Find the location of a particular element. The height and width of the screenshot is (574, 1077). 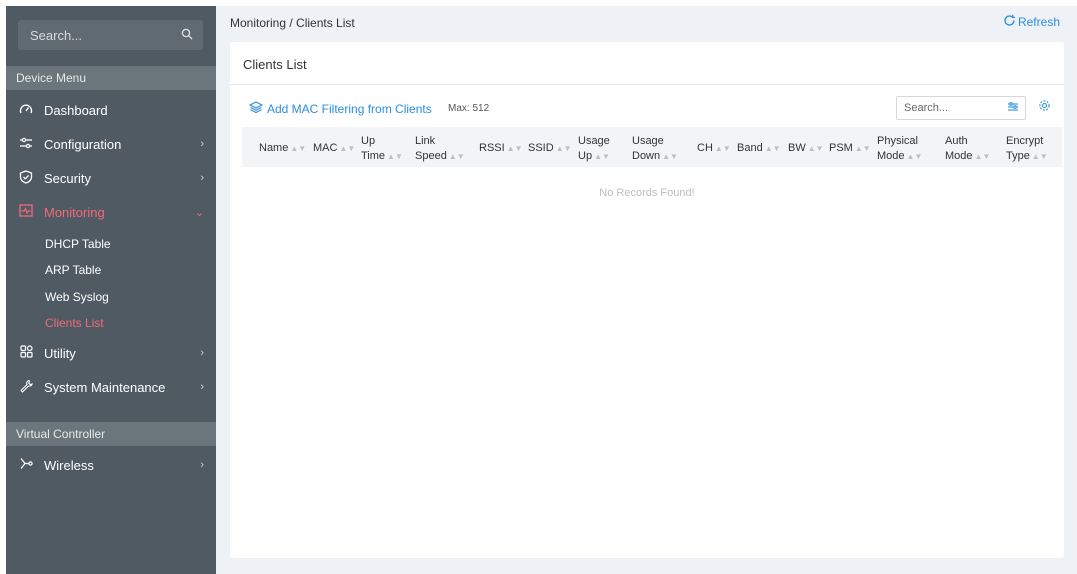

col-usage-down: Usage Down ▲▼ is located at coordinates (655, 149).